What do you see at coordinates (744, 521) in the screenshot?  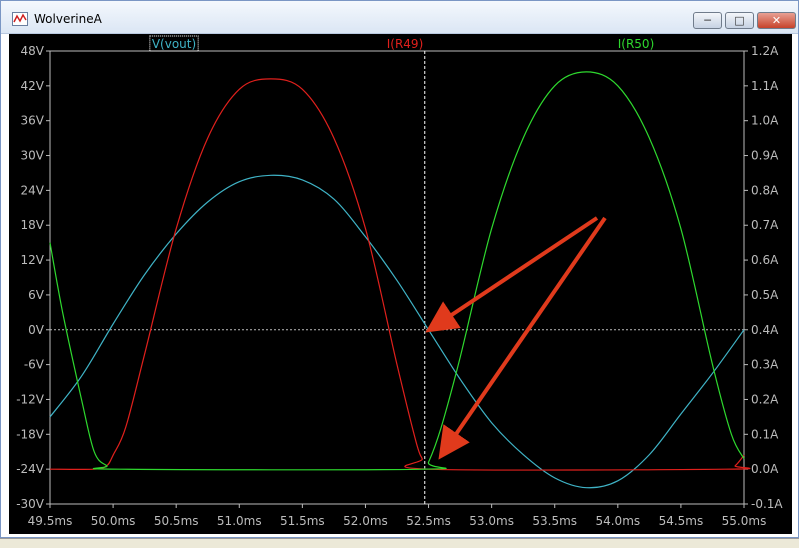 I see `x-tick-label: 55.0ms` at bounding box center [744, 521].